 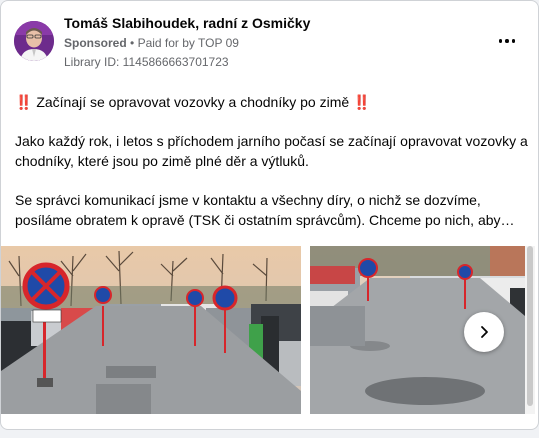 I want to click on carousel-scrollbar, so click(x=530, y=330).